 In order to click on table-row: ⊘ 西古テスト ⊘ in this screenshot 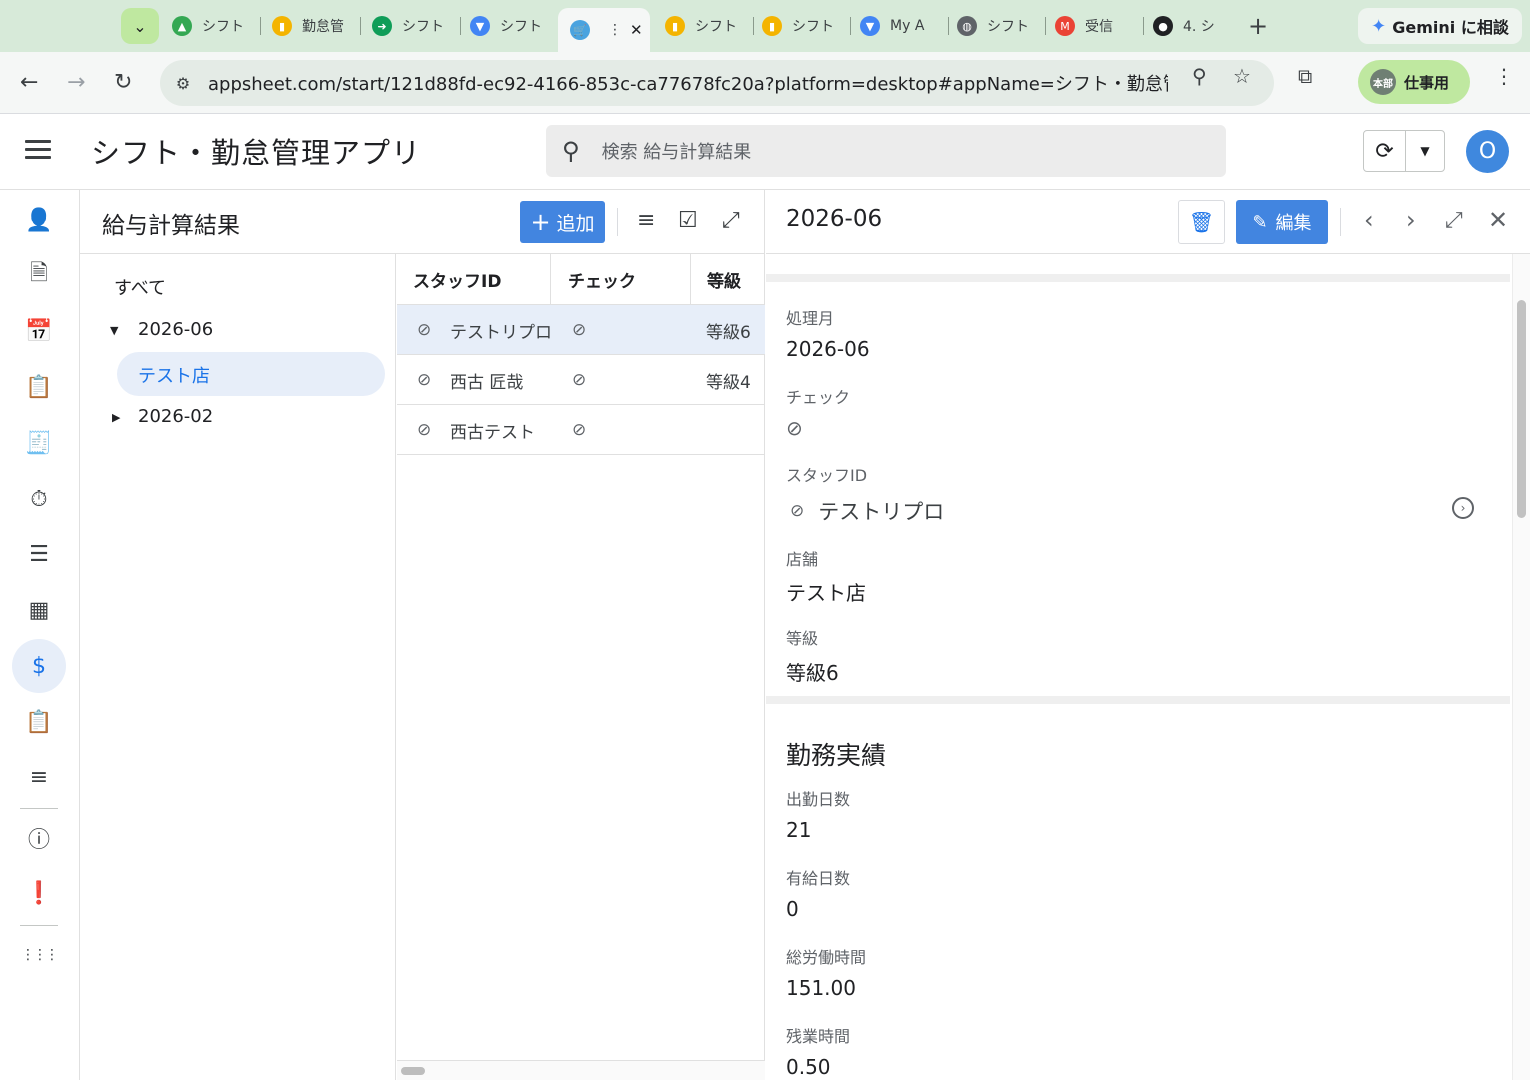, I will do `click(581, 430)`.